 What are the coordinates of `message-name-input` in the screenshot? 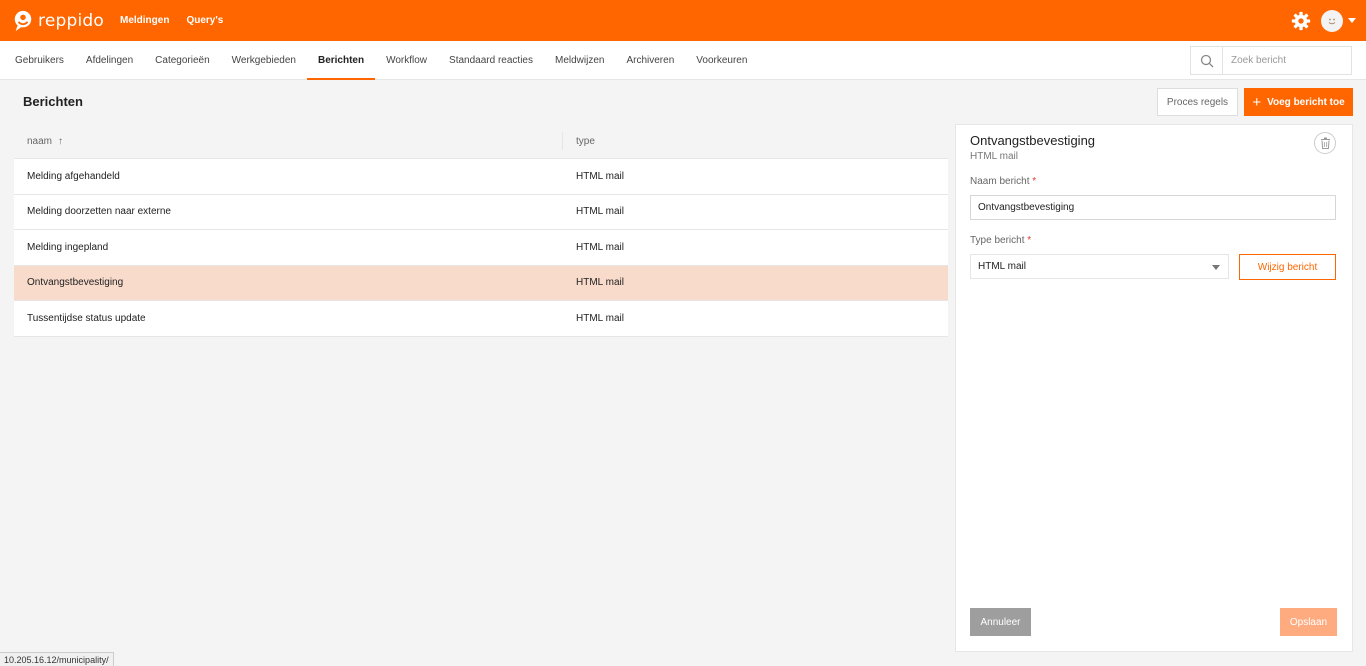 It's located at (1153, 207).